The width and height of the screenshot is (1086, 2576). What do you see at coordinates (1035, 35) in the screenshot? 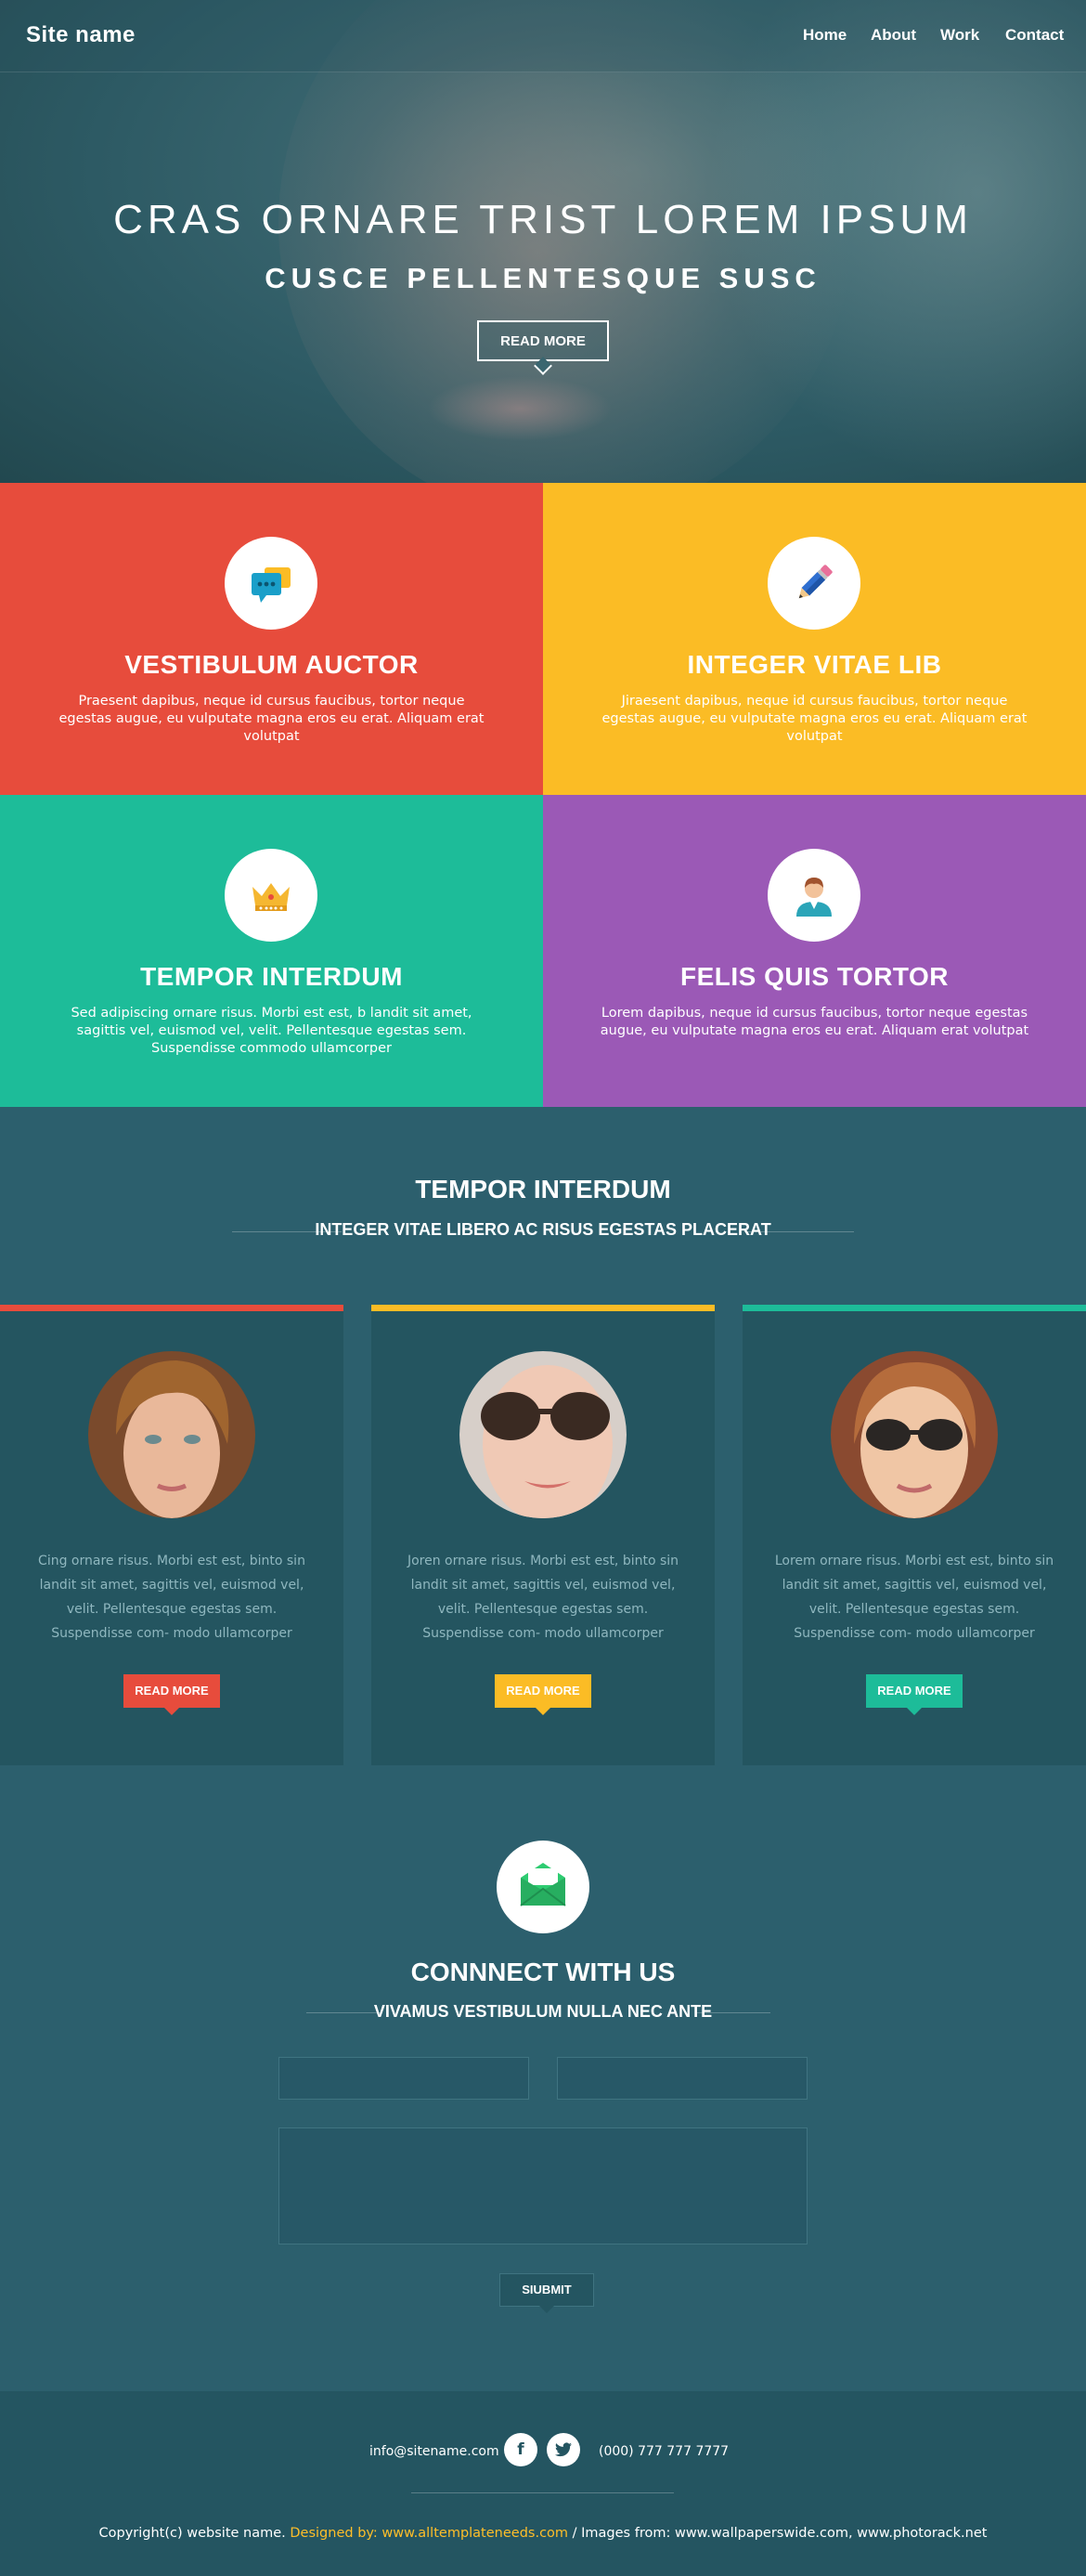
I see `nav-link-contact: Contact` at bounding box center [1035, 35].